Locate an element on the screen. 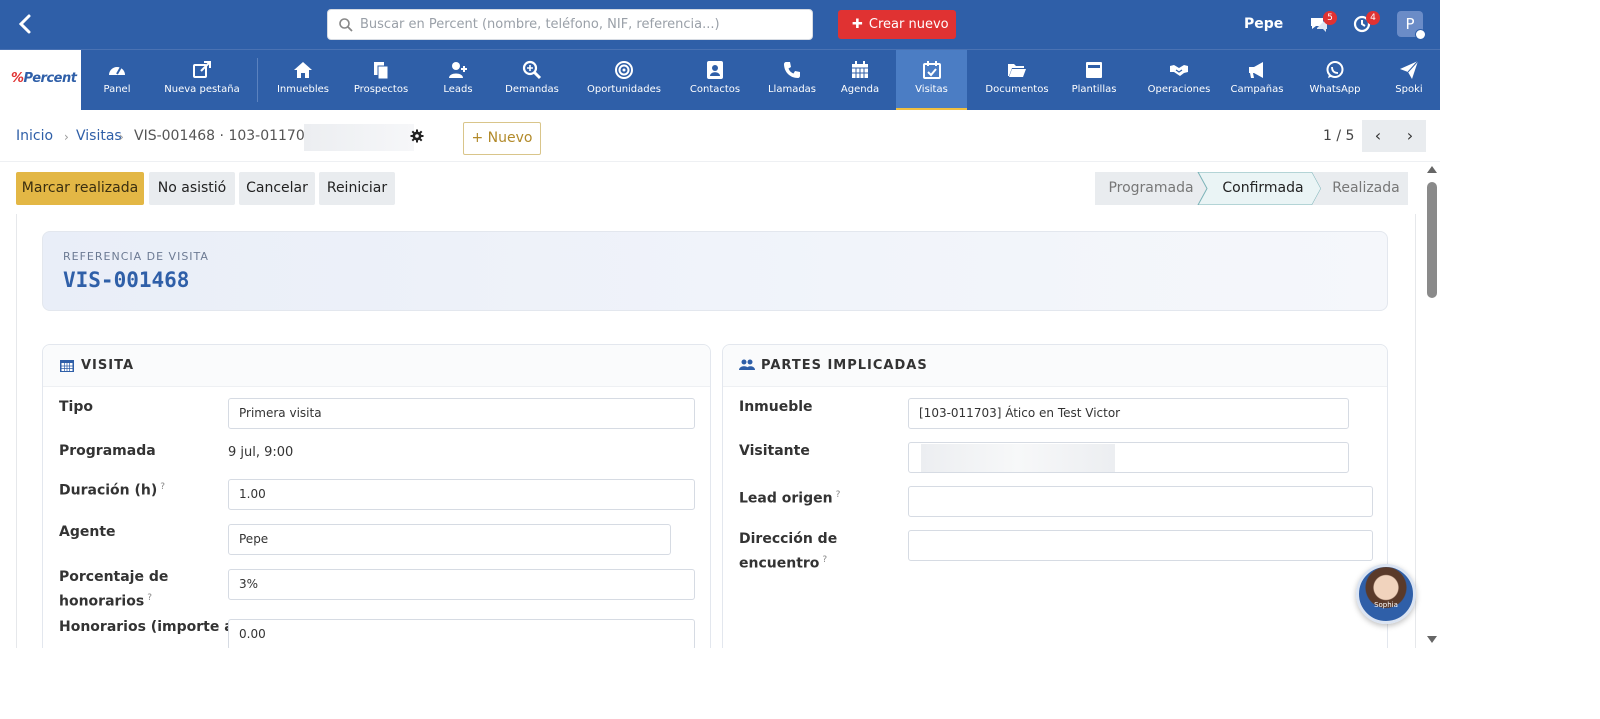  global-search is located at coordinates (570, 24).